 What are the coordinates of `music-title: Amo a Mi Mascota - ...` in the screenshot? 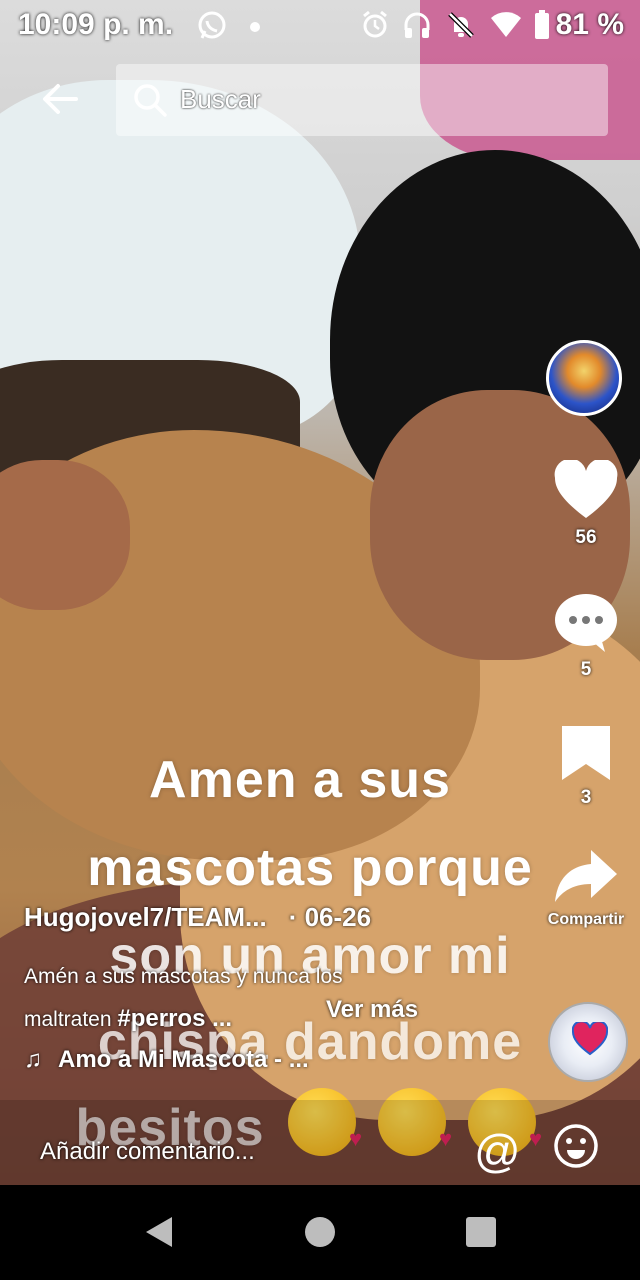 It's located at (183, 1059).